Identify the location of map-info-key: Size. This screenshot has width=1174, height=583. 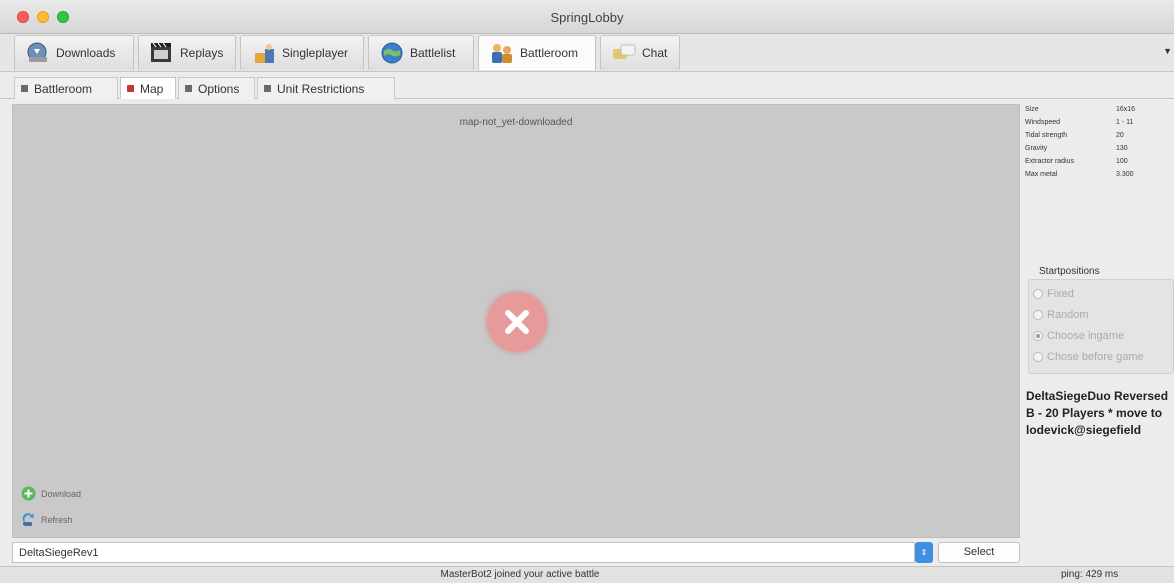
(1032, 109).